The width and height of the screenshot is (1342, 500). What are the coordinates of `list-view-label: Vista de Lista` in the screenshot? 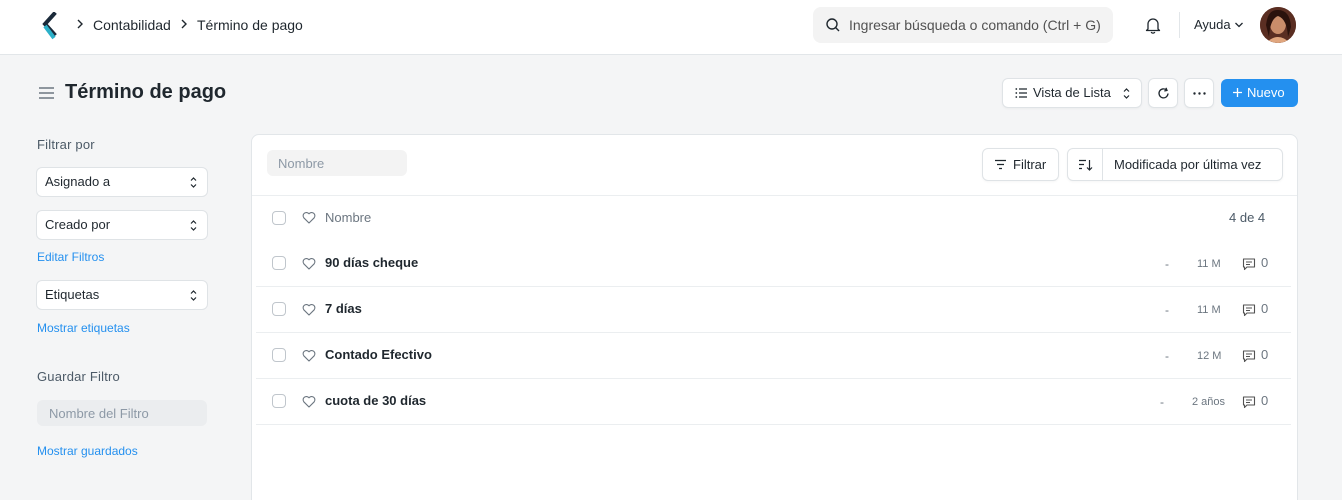 It's located at (1072, 92).